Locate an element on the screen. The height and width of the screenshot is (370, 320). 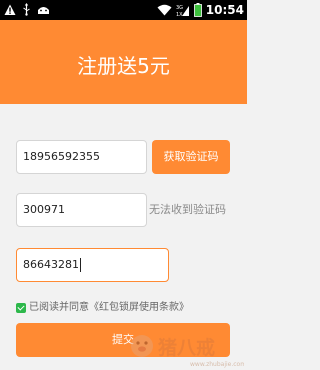
status-bar-left is located at coordinates (27, 9).